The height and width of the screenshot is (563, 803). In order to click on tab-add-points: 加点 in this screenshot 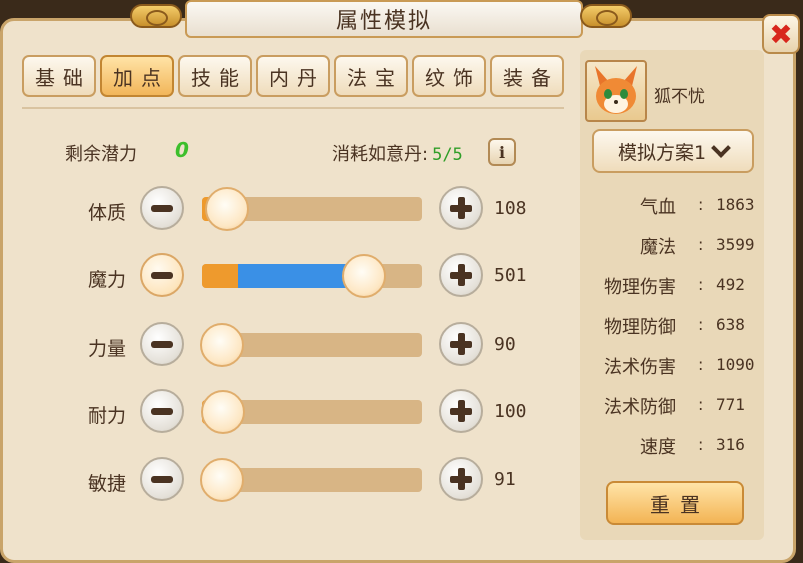, I will do `click(137, 76)`.